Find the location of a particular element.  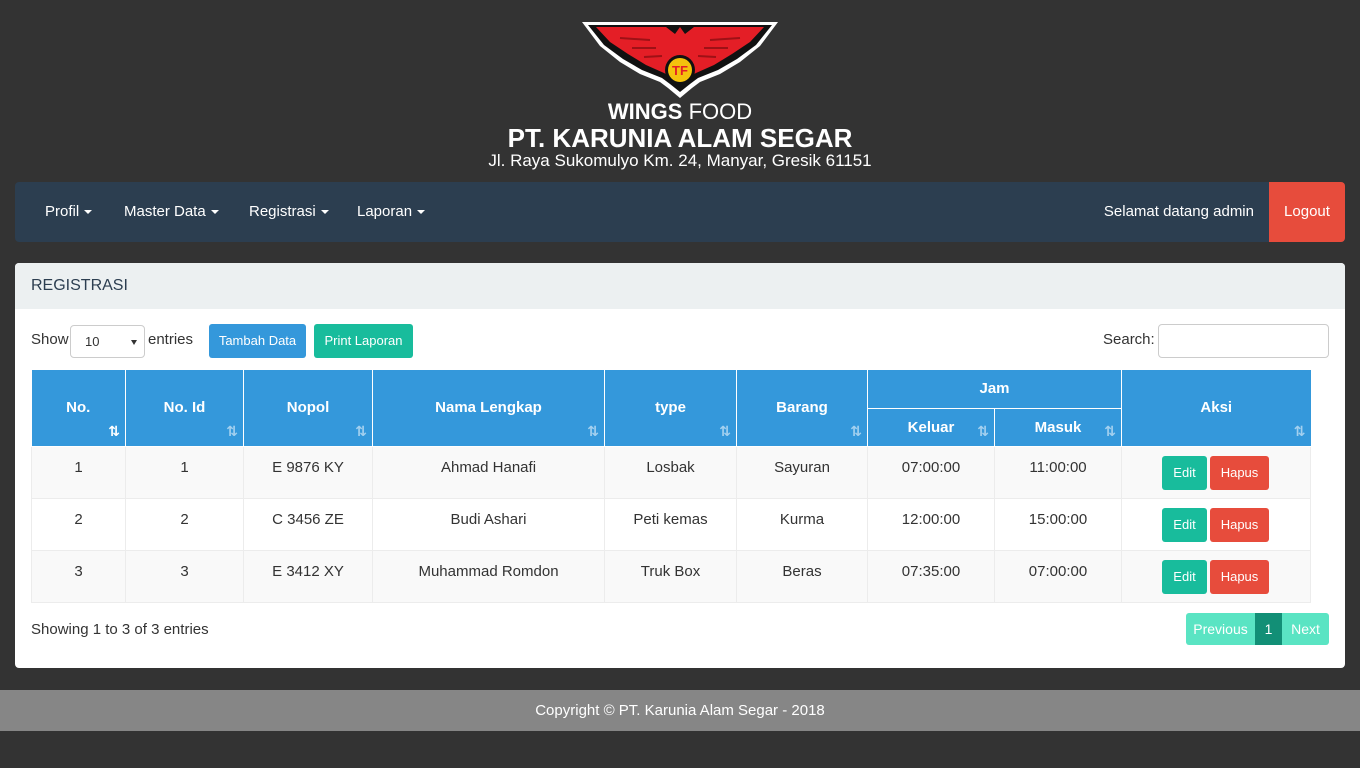

entries-label: entries is located at coordinates (171, 339).